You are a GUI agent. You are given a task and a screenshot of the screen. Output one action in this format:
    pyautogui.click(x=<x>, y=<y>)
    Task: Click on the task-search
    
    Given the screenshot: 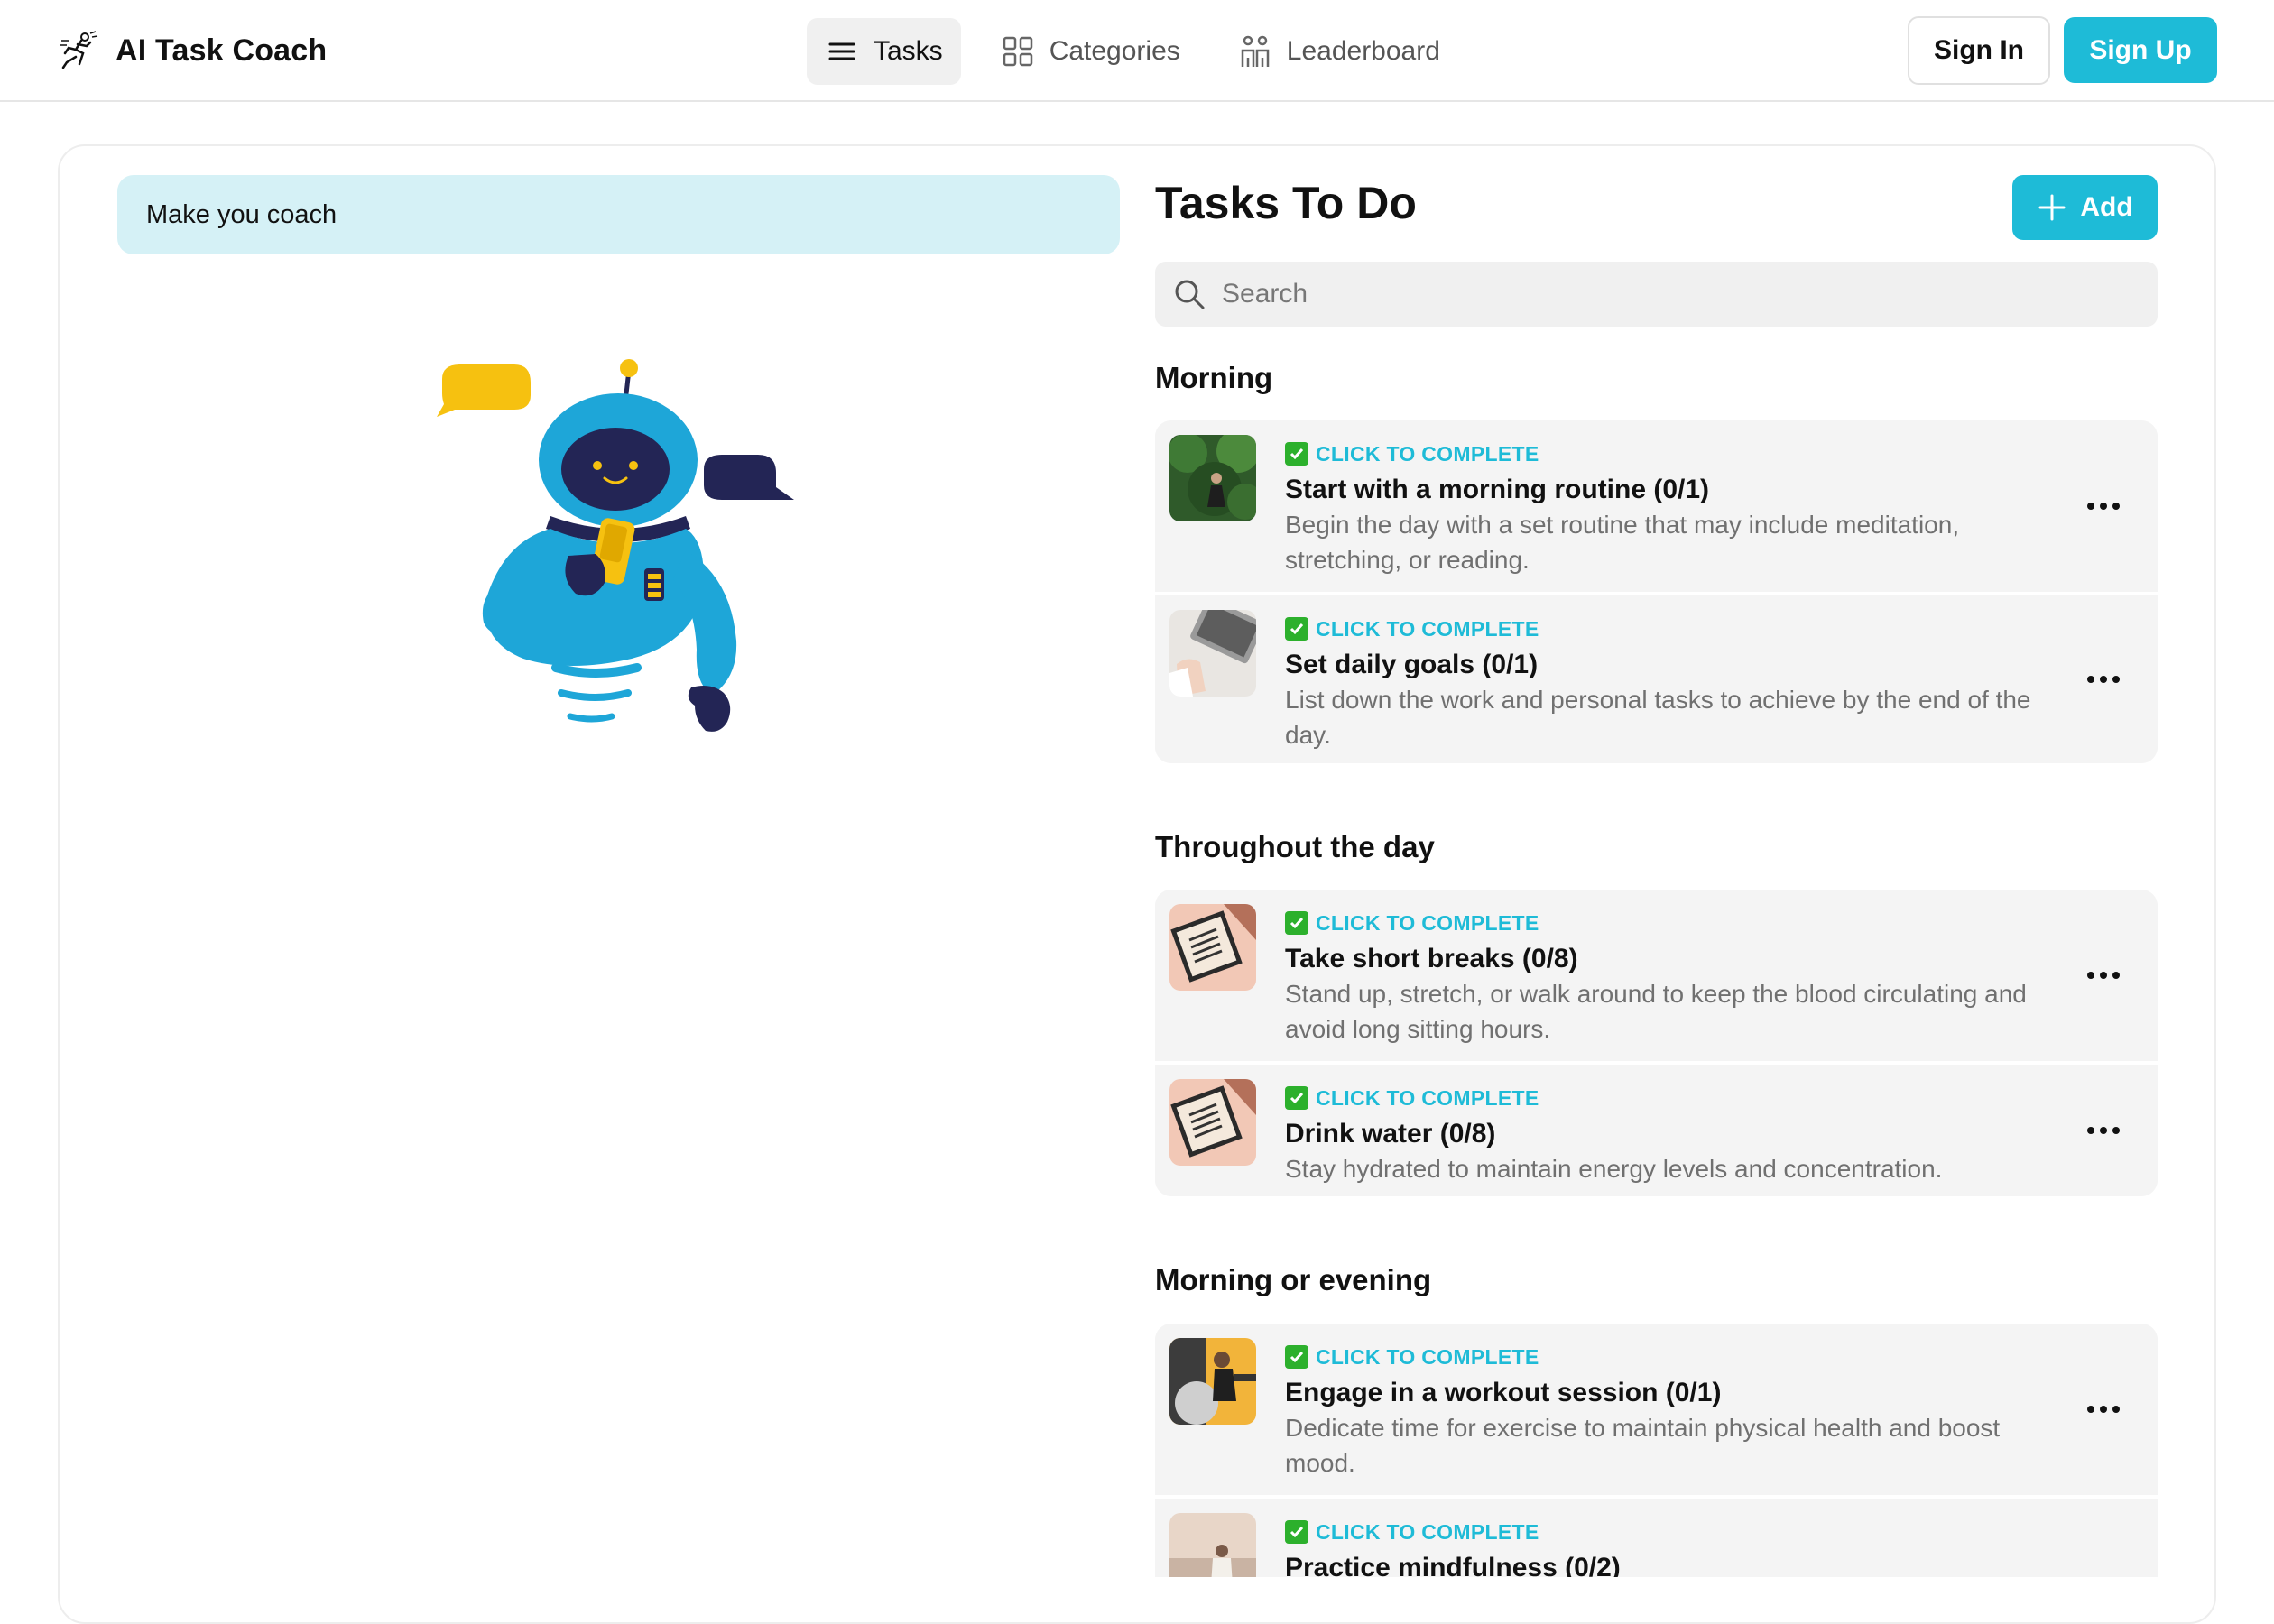 What is the action you would take?
    pyautogui.click(x=1656, y=294)
    